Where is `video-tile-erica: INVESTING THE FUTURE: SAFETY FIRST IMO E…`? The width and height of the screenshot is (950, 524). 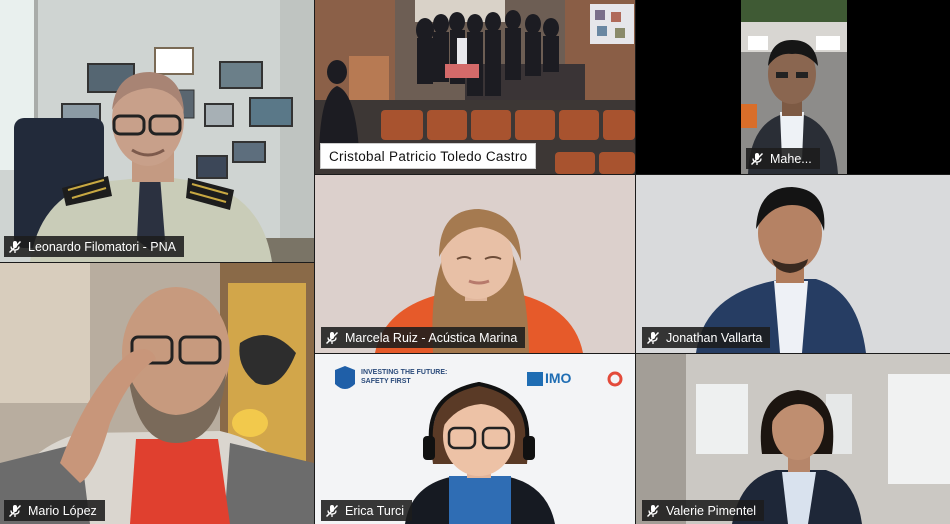
video-tile-erica: INVESTING THE FUTURE: SAFETY FIRST IMO E… is located at coordinates (475, 439).